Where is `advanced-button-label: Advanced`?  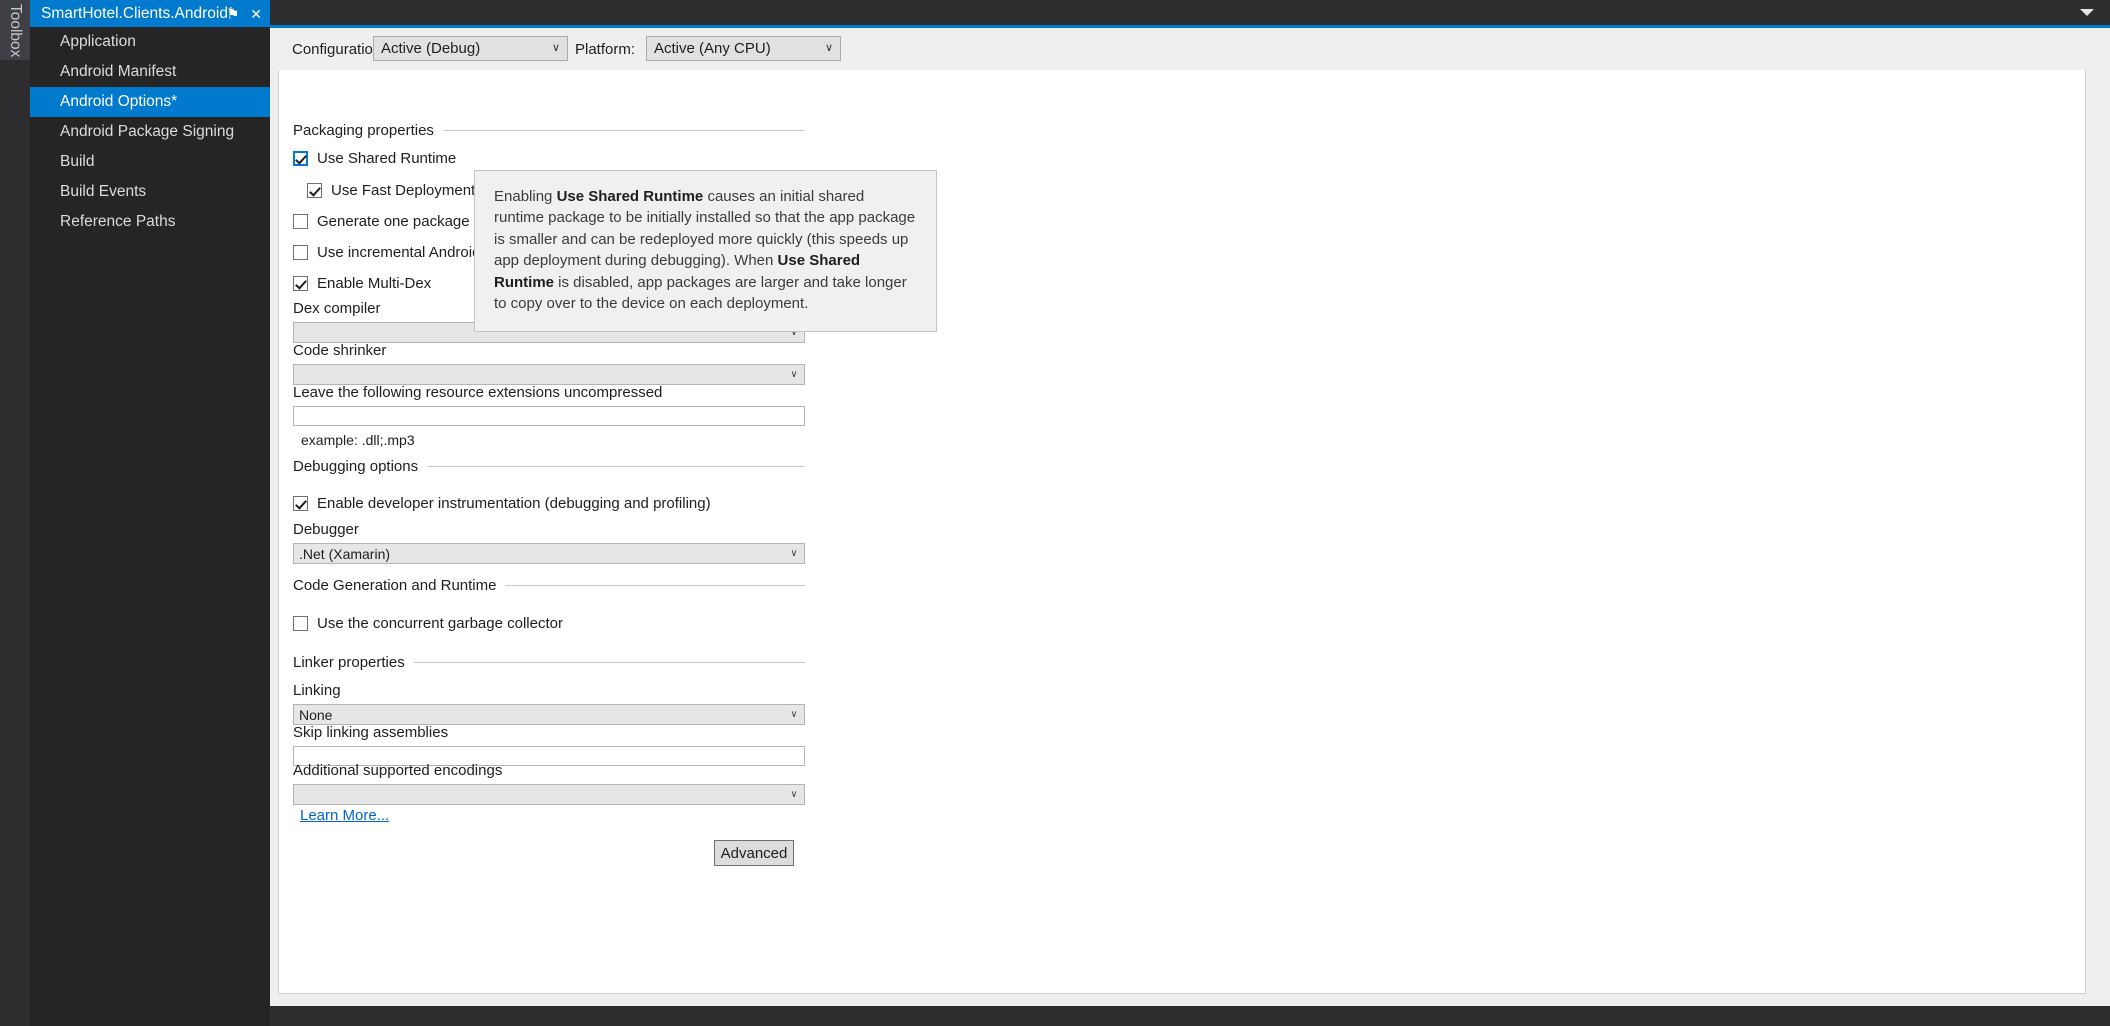 advanced-button-label: Advanced is located at coordinates (754, 853).